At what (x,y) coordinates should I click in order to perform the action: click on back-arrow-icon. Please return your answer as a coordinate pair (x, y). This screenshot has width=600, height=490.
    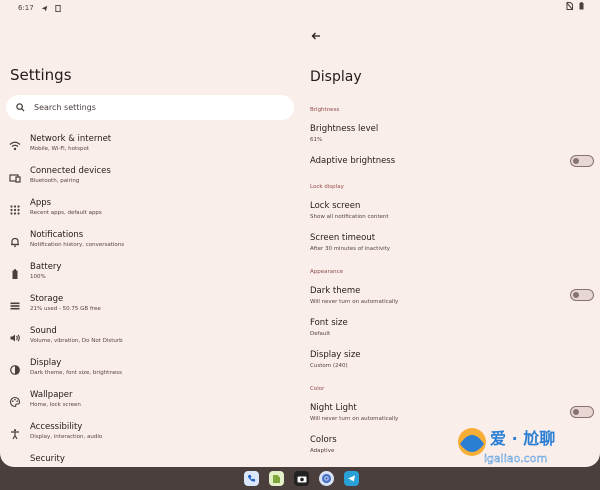
    Looking at the image, I should click on (316, 36).